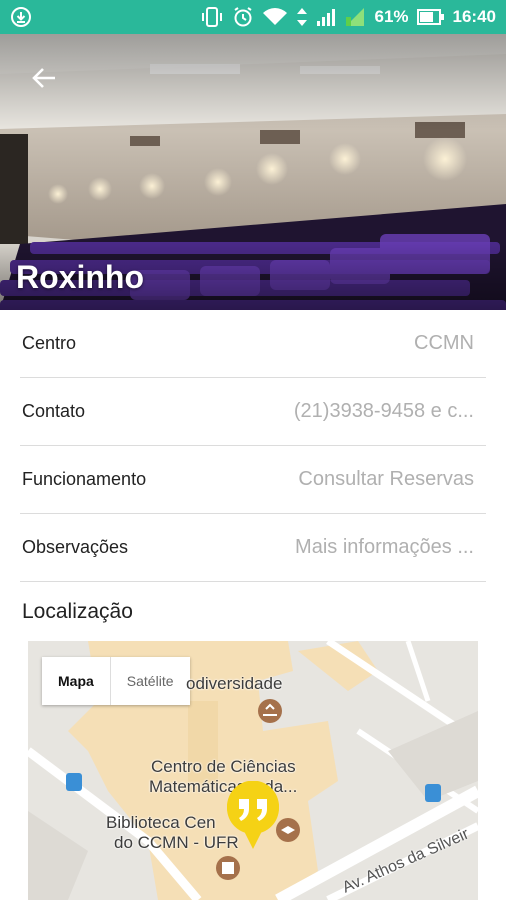 The height and width of the screenshot is (900, 506). I want to click on map-type-map: Mapa, so click(76, 681).